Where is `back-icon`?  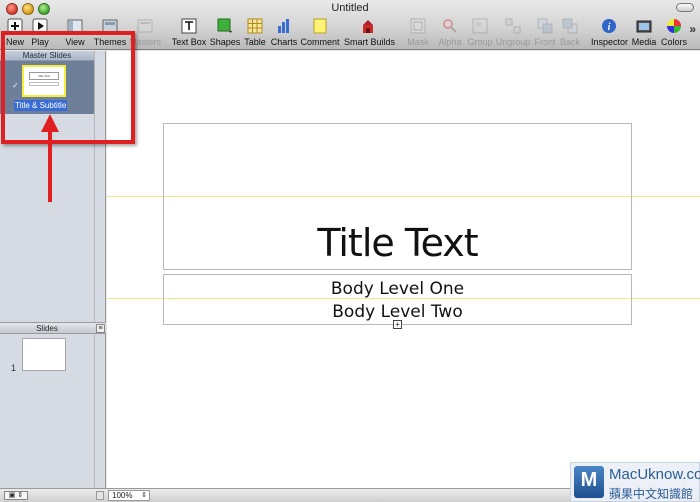
back-icon is located at coordinates (570, 26).